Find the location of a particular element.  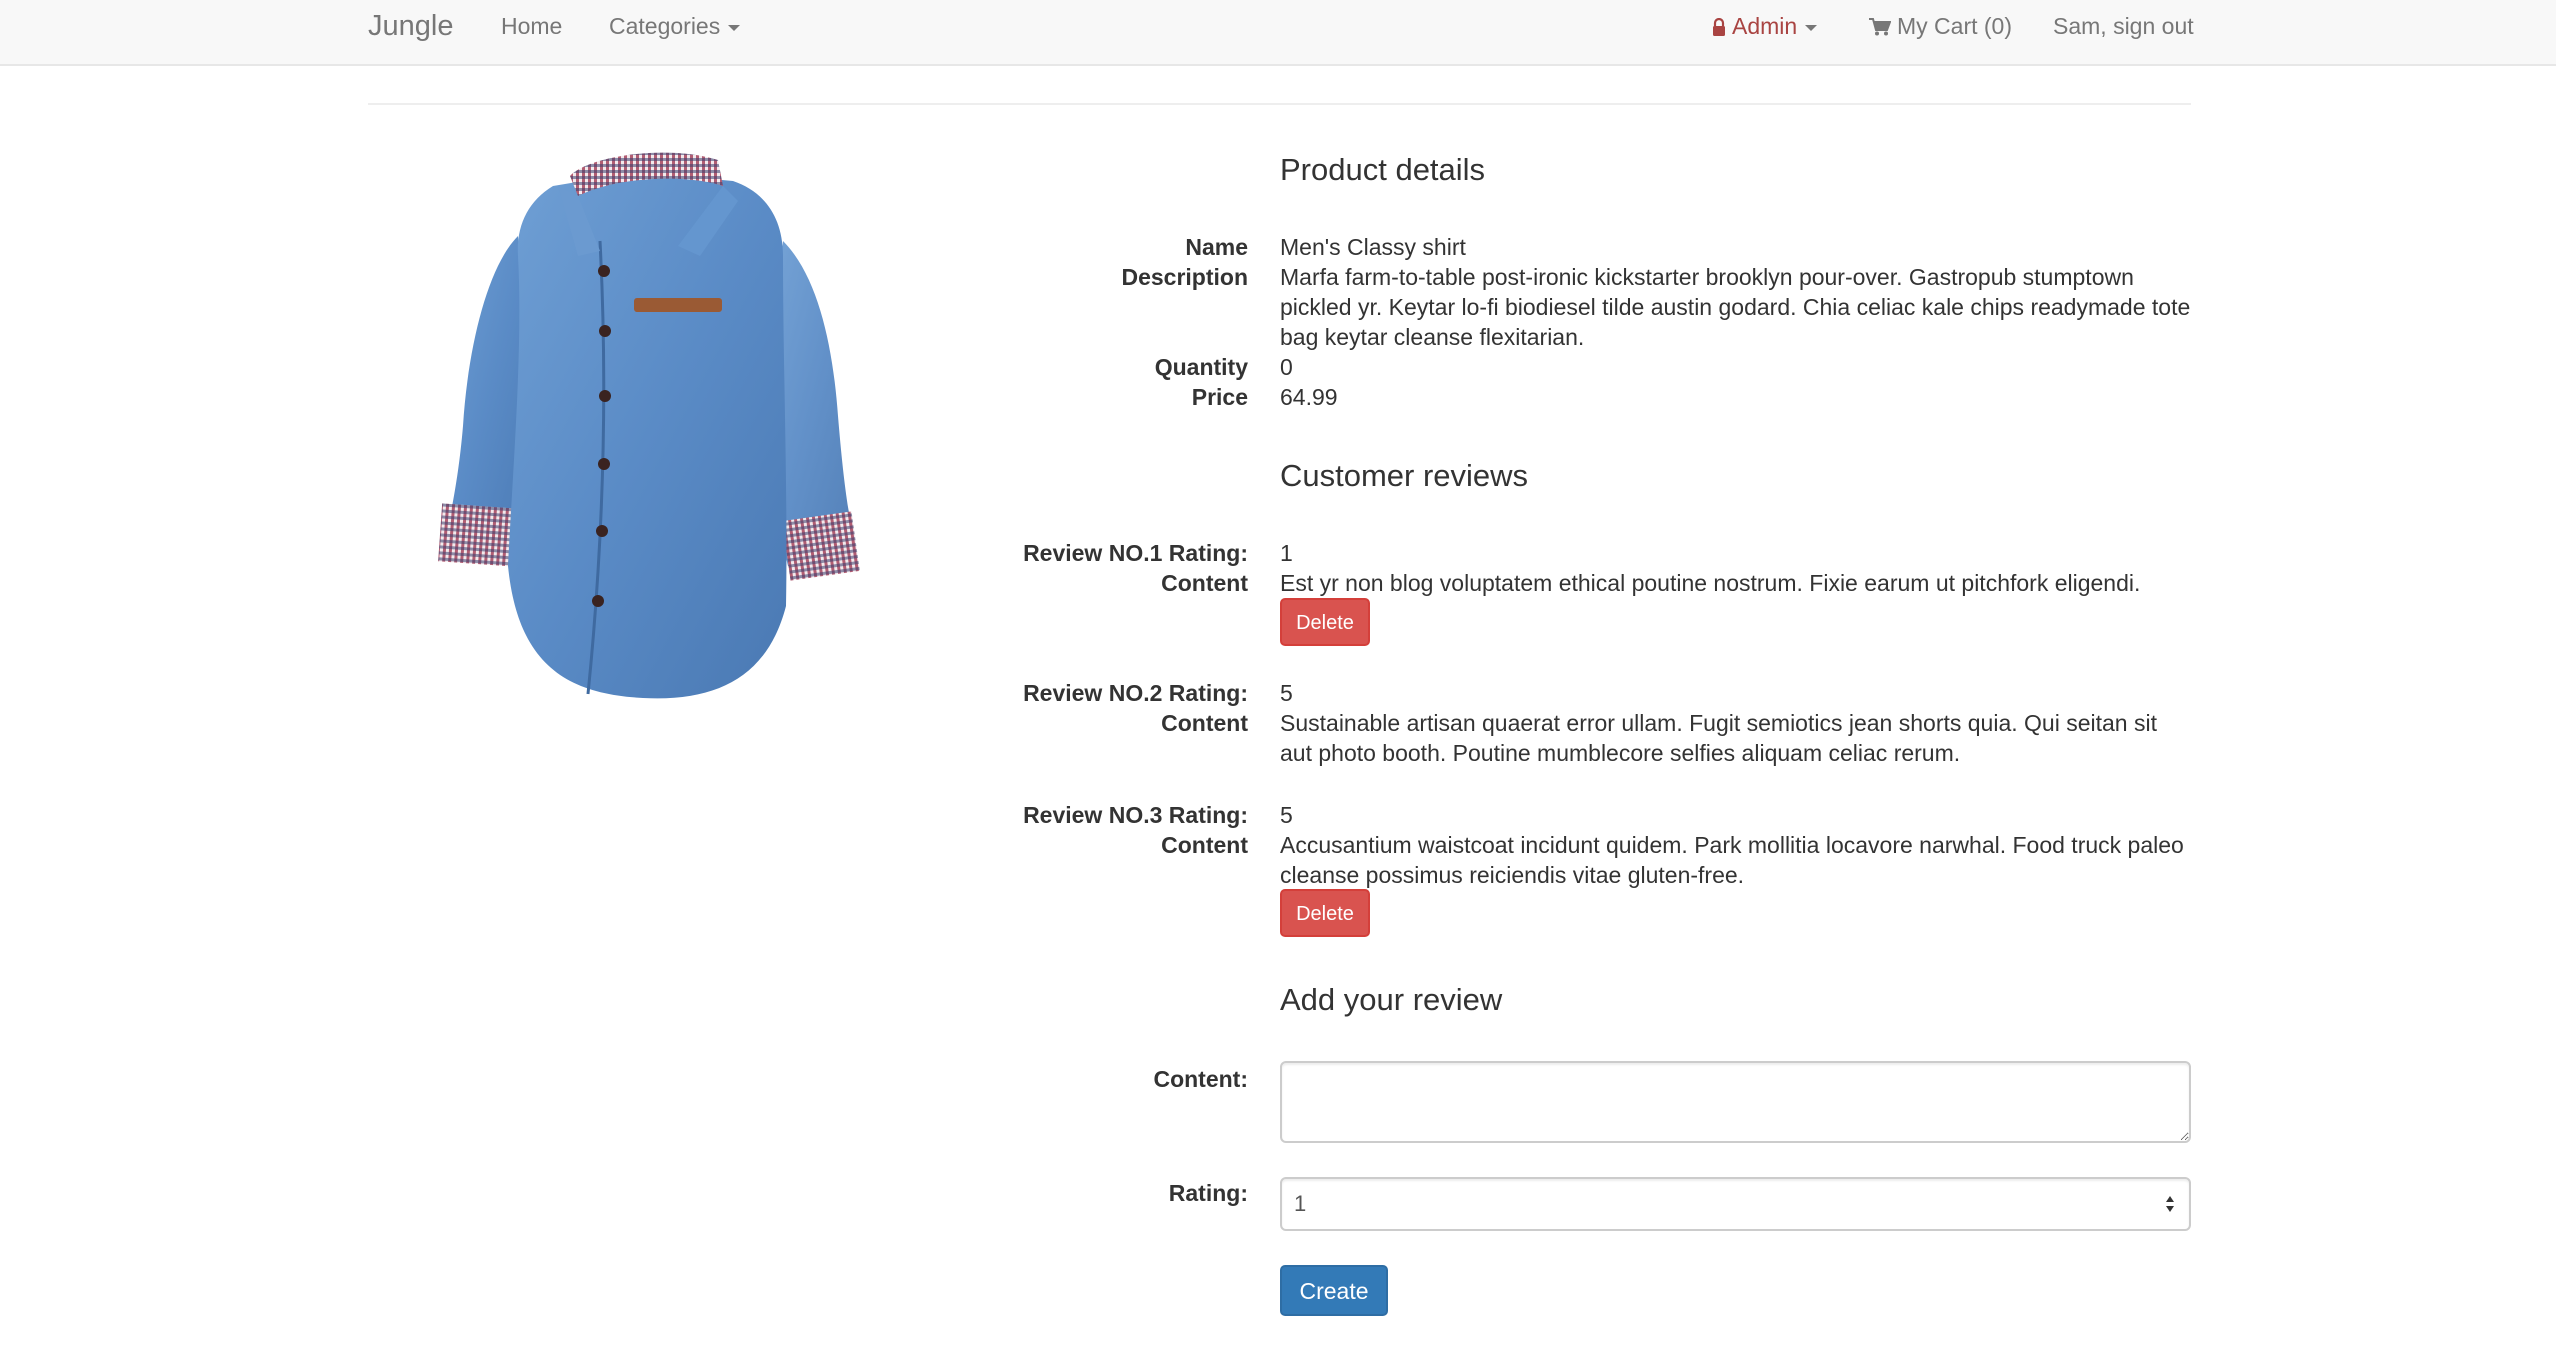

quantity-label: Quantity is located at coordinates (1201, 367).